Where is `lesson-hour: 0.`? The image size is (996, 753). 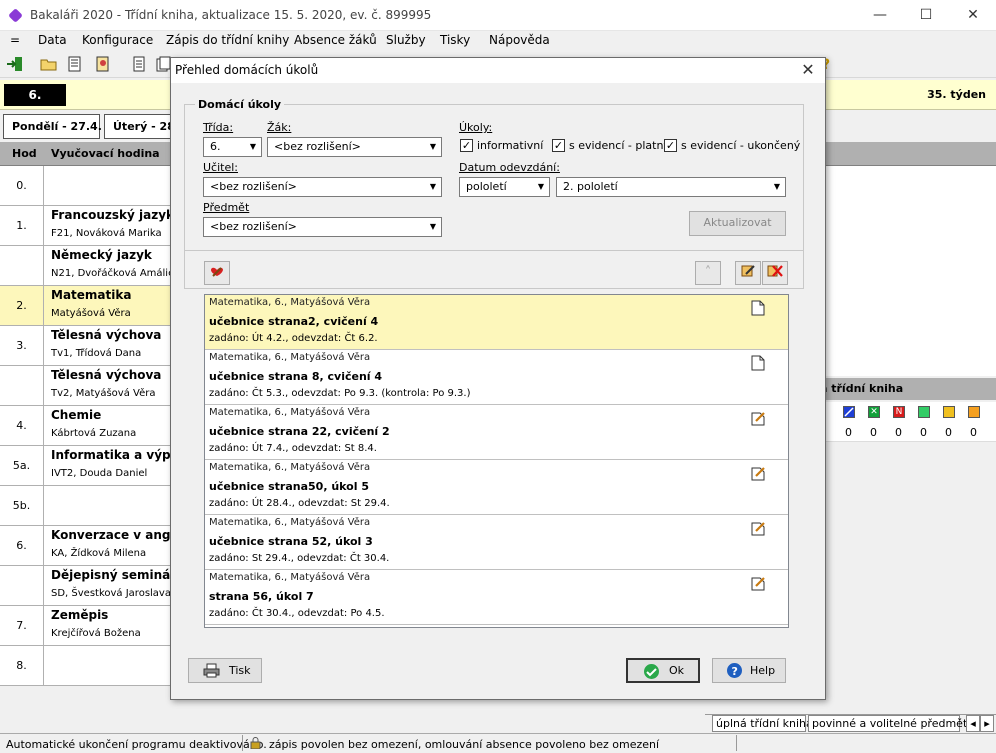
lesson-hour: 0. is located at coordinates (22, 185).